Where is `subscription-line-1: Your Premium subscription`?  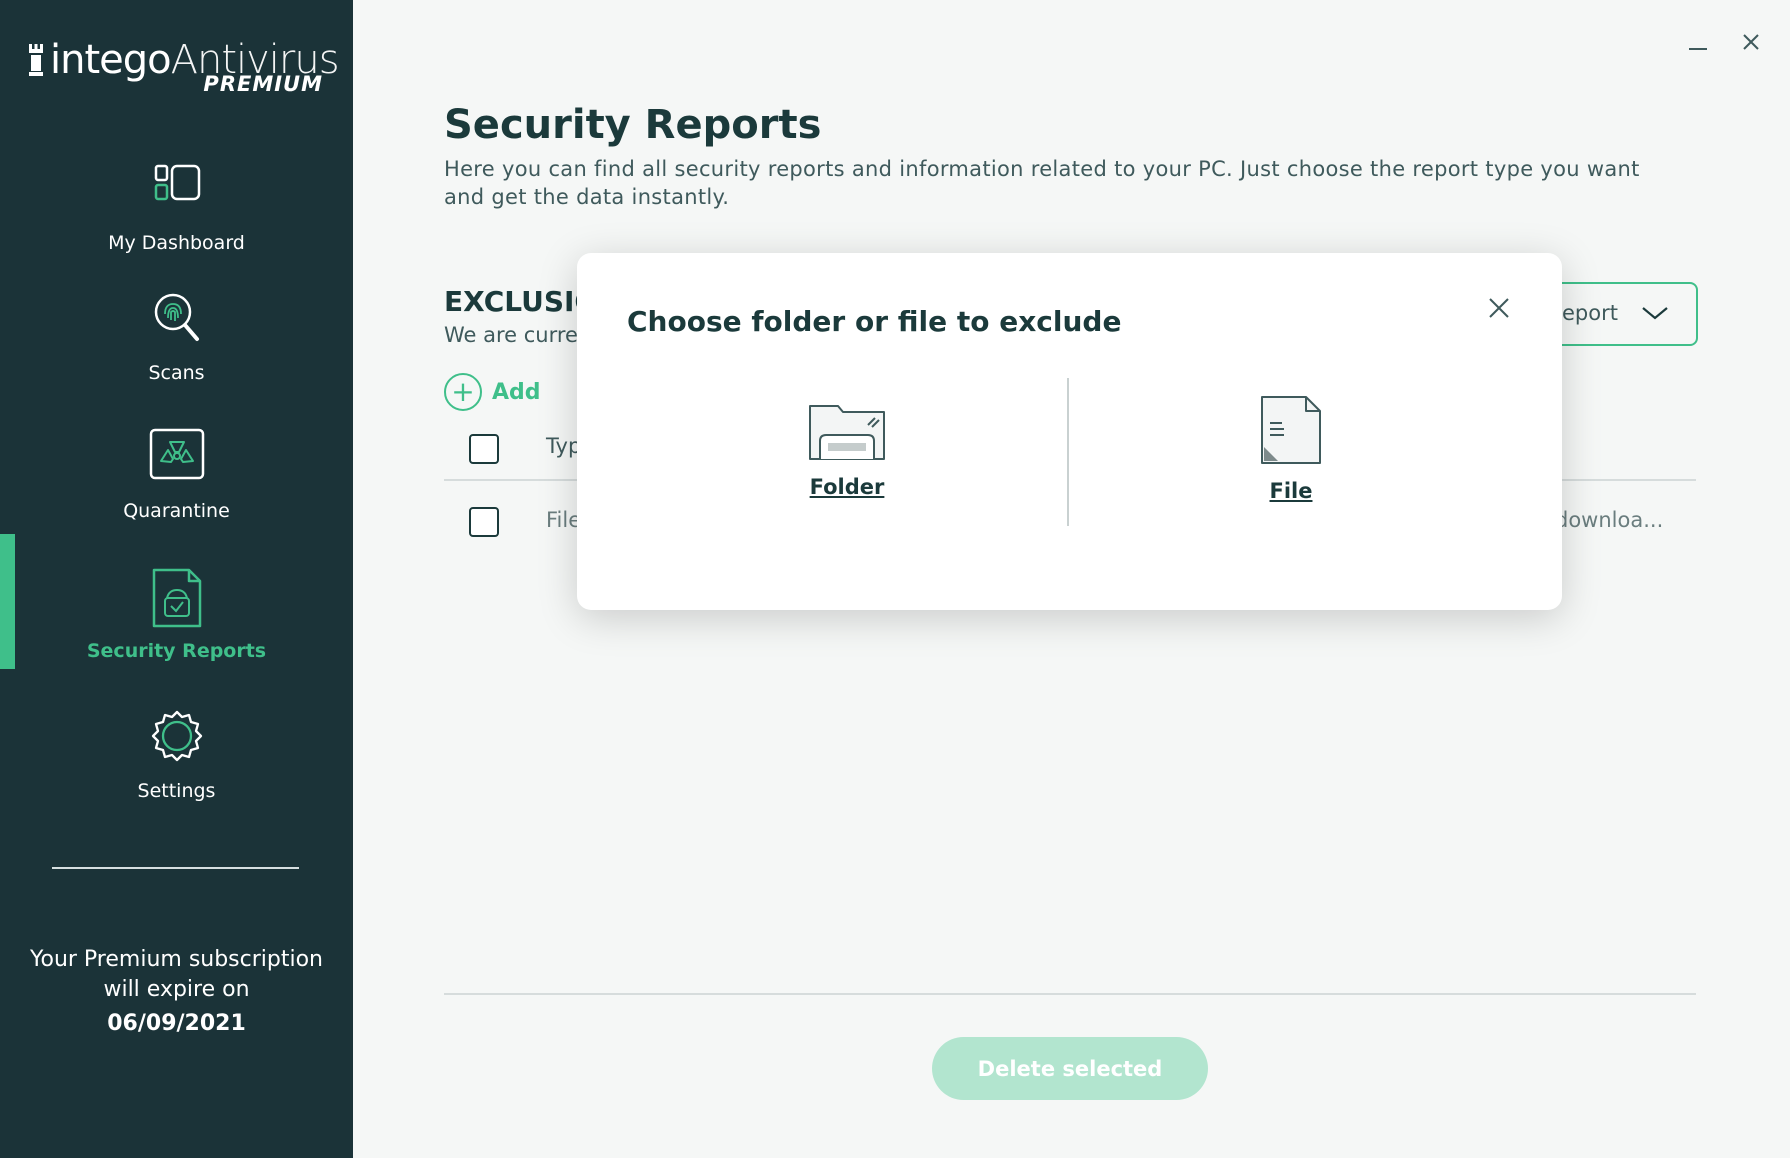
subscription-line-1: Your Premium subscription is located at coordinates (176, 959).